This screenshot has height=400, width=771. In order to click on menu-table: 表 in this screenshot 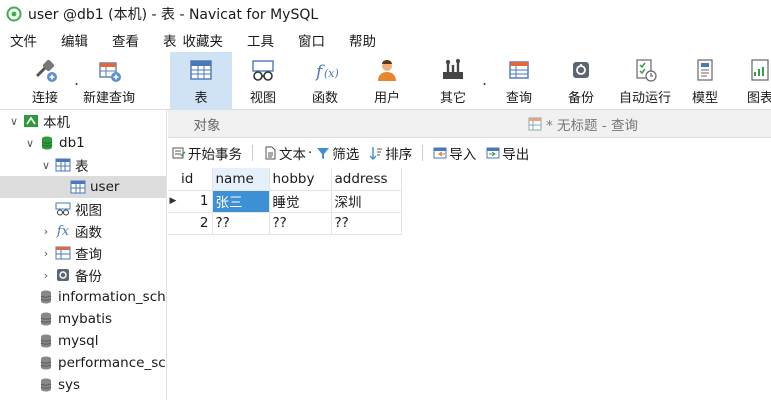, I will do `click(170, 40)`.